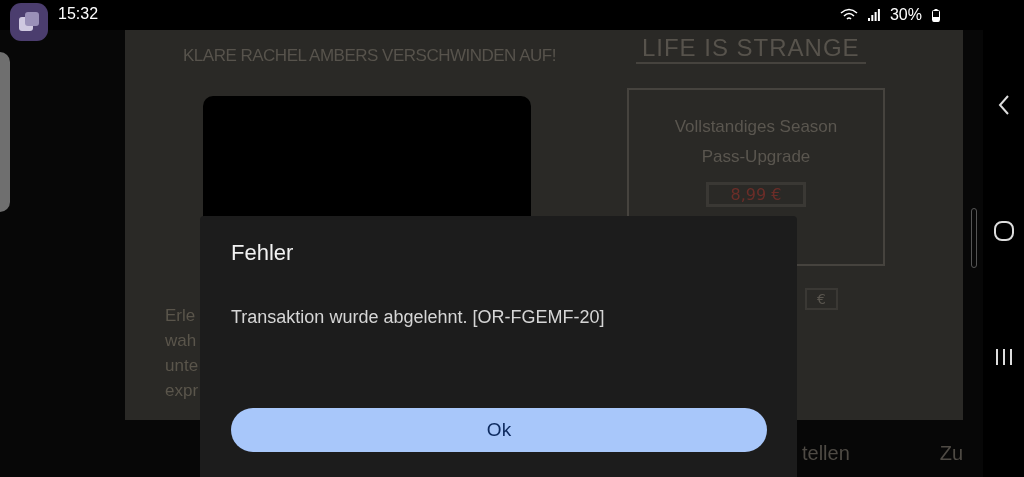 Image resolution: width=1024 pixels, height=477 pixels. What do you see at coordinates (873, 15) in the screenshot?
I see `signal-icon` at bounding box center [873, 15].